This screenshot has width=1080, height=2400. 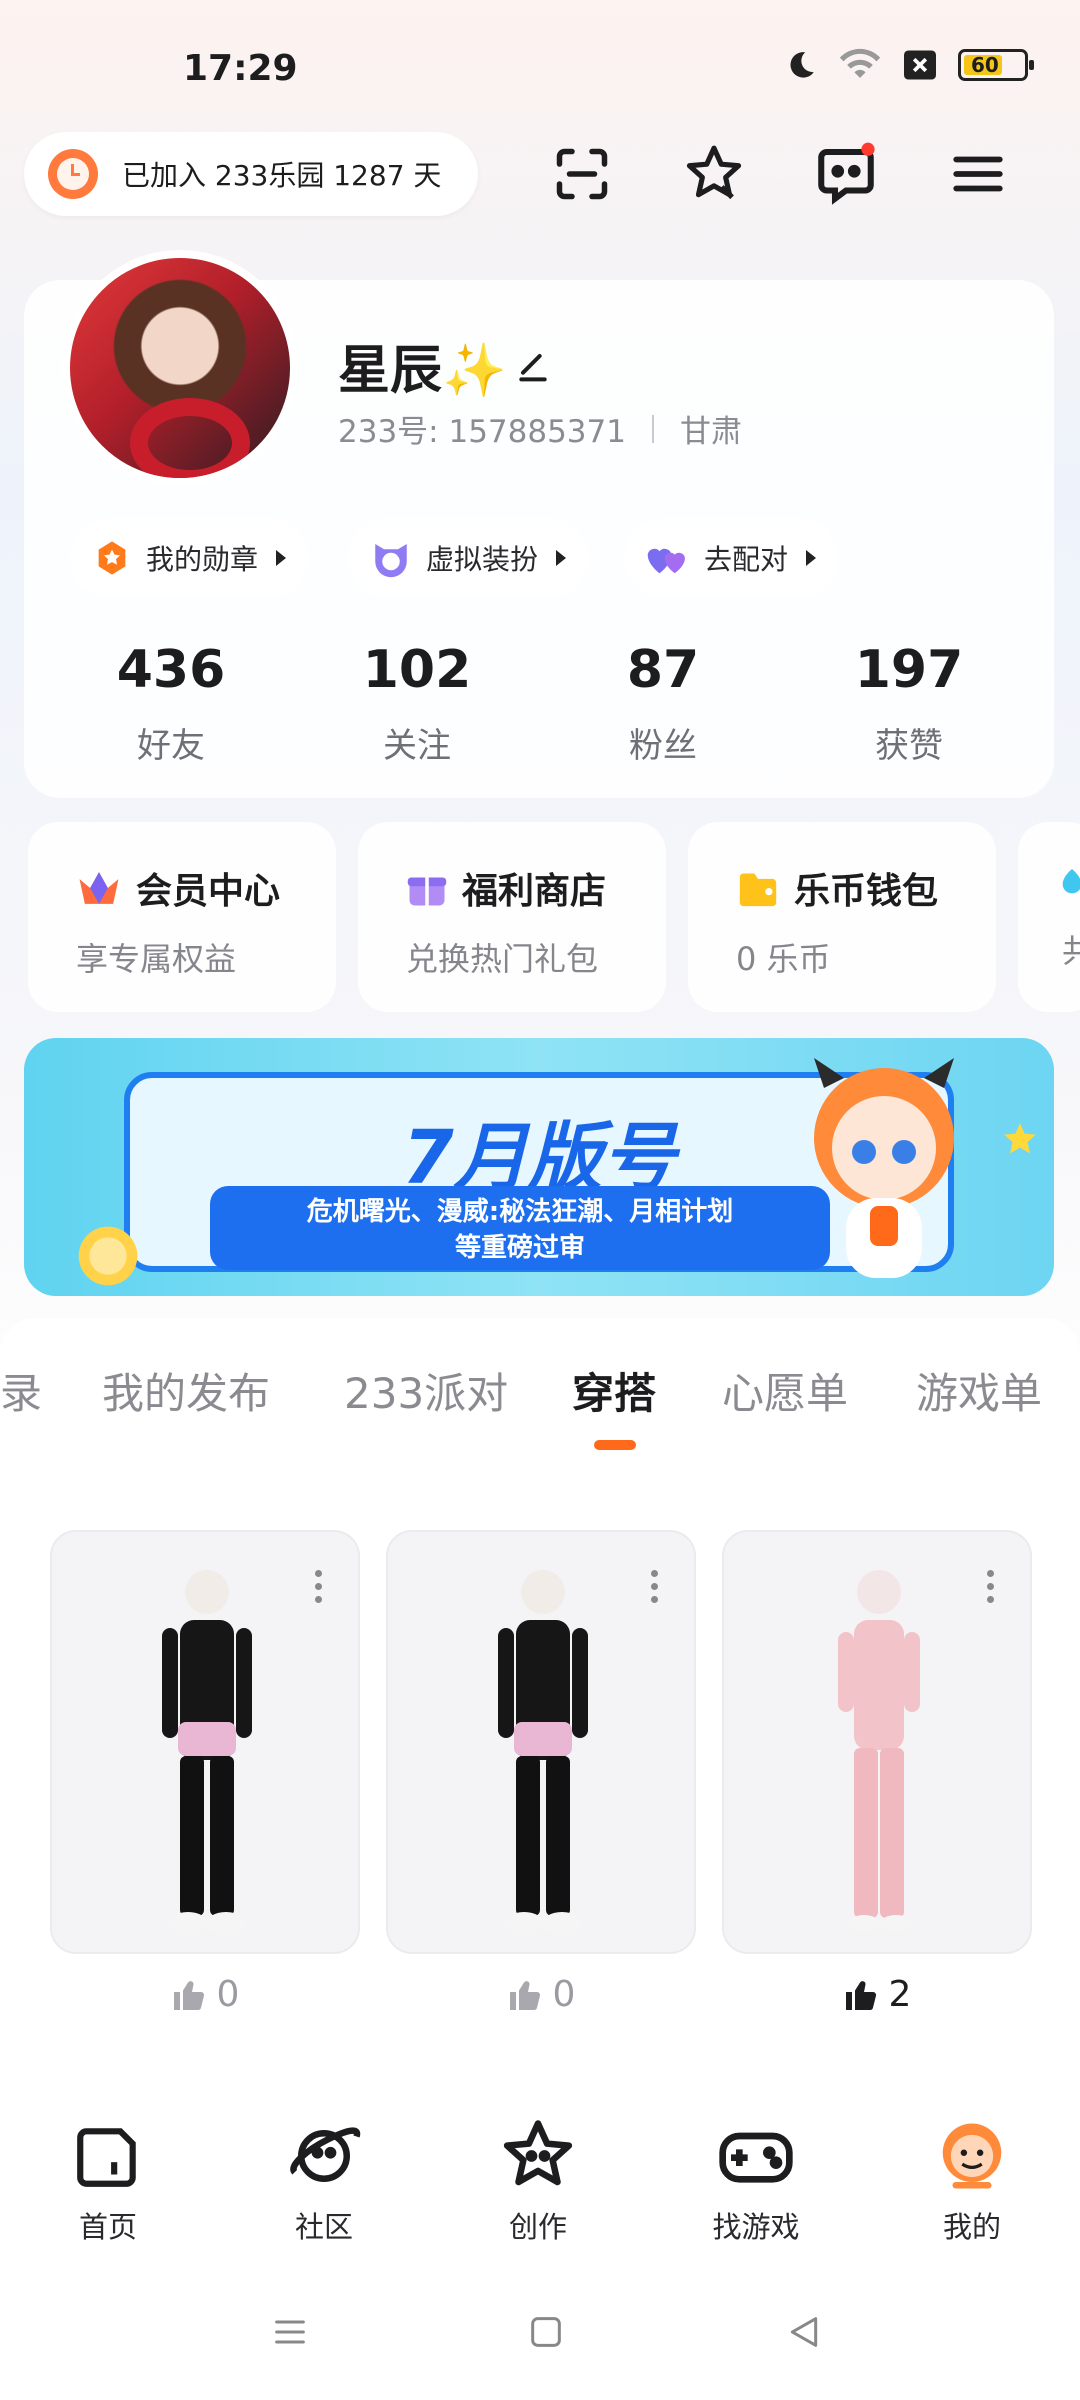 I want to click on scan-button, so click(x=582, y=174).